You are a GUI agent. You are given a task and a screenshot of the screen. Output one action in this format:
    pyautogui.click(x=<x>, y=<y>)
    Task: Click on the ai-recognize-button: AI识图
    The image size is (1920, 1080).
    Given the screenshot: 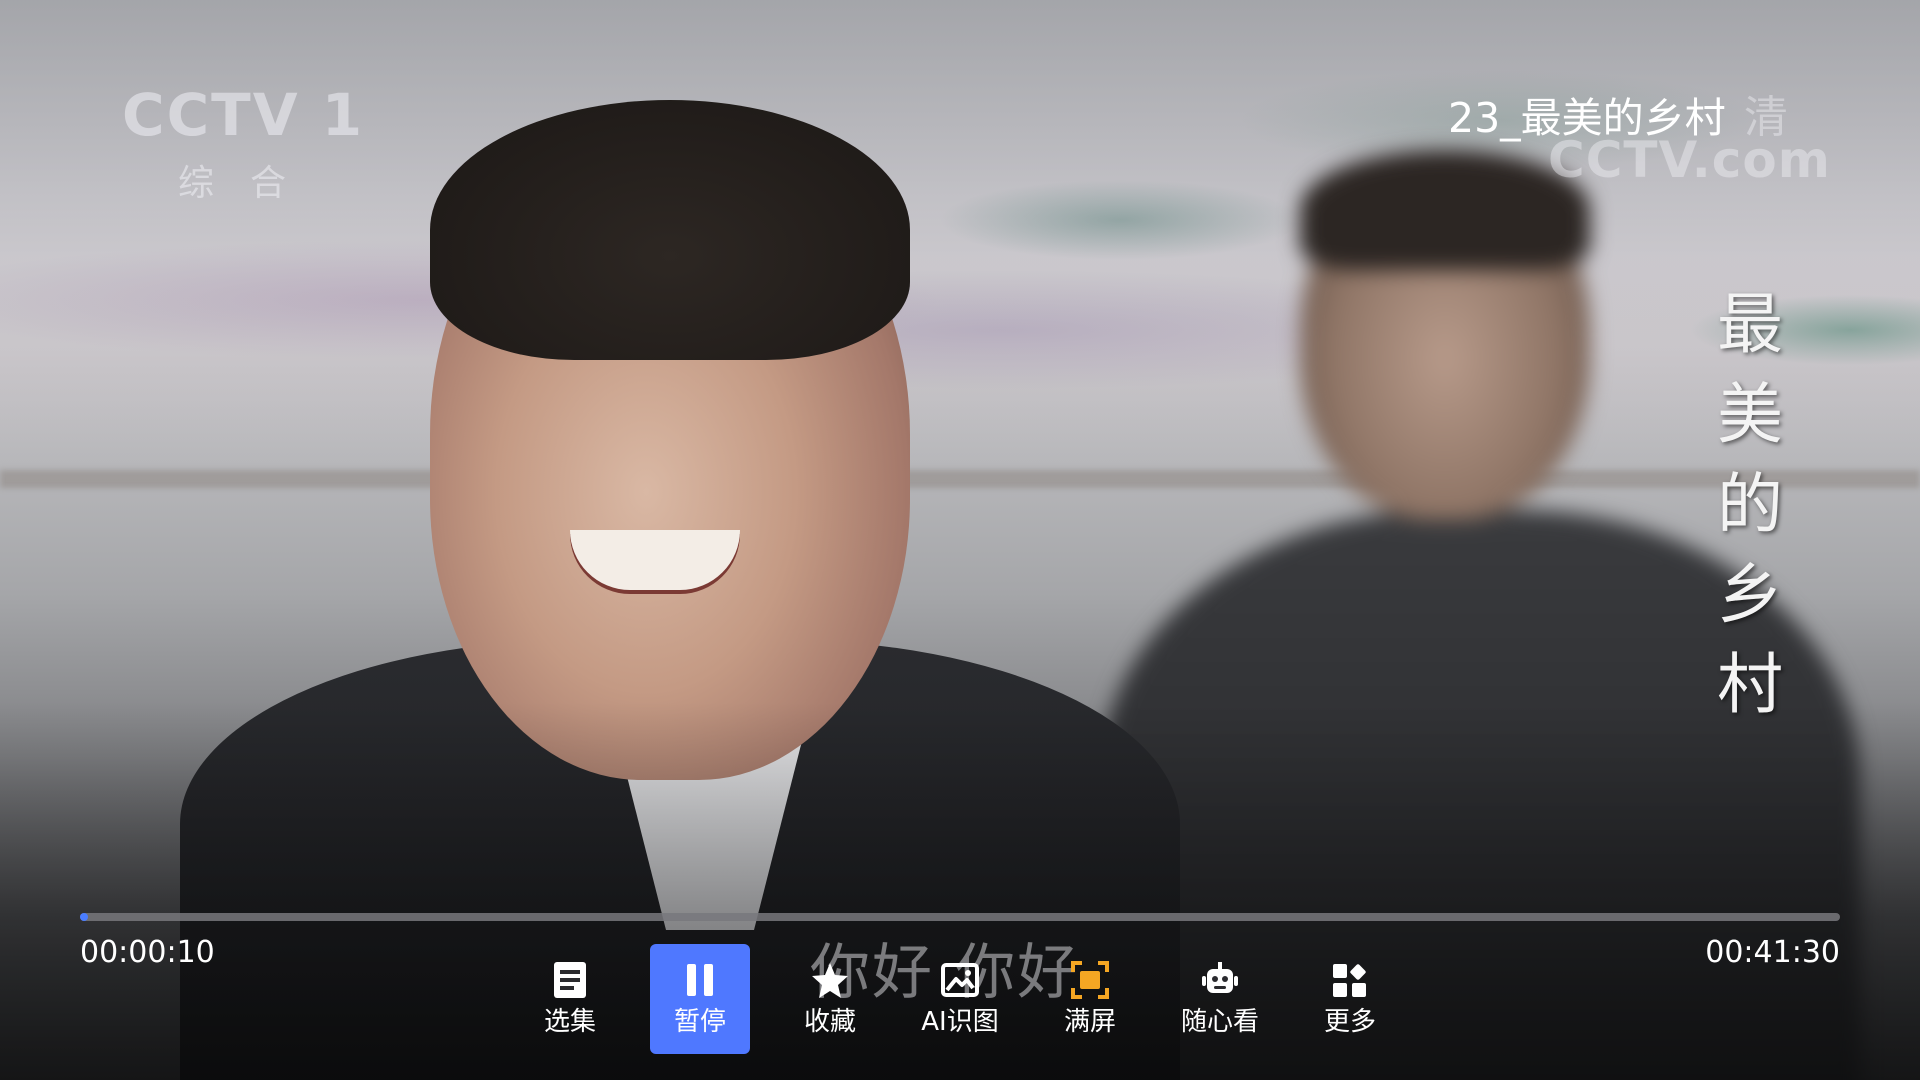 What is the action you would take?
    pyautogui.click(x=960, y=999)
    